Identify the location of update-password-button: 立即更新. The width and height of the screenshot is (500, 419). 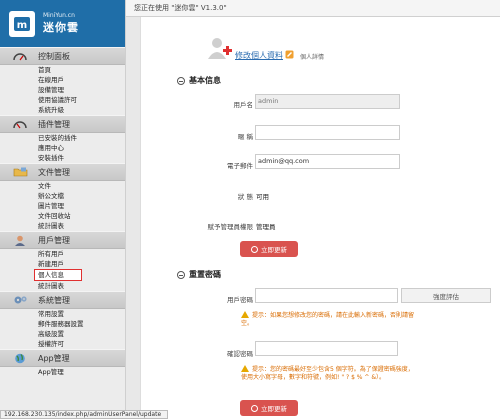
(269, 408).